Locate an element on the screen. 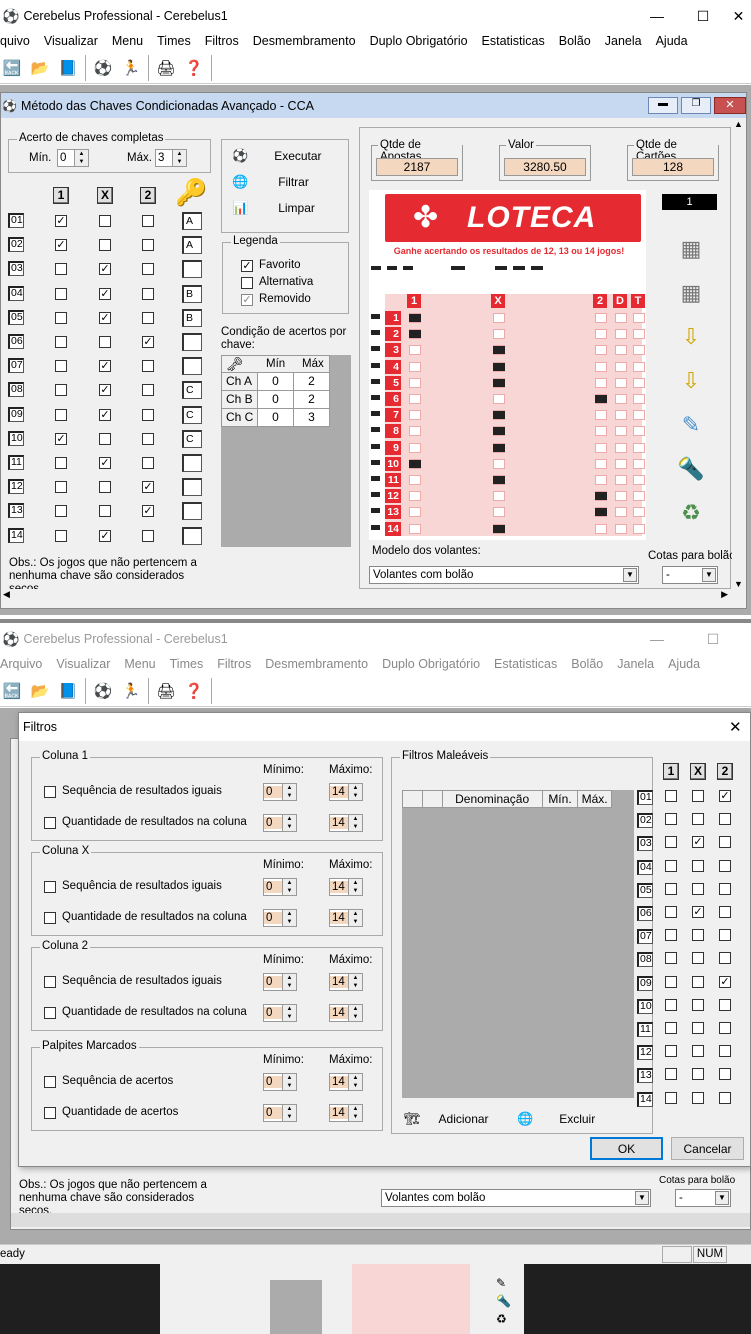  cca-restore-button: ❐ is located at coordinates (696, 105).